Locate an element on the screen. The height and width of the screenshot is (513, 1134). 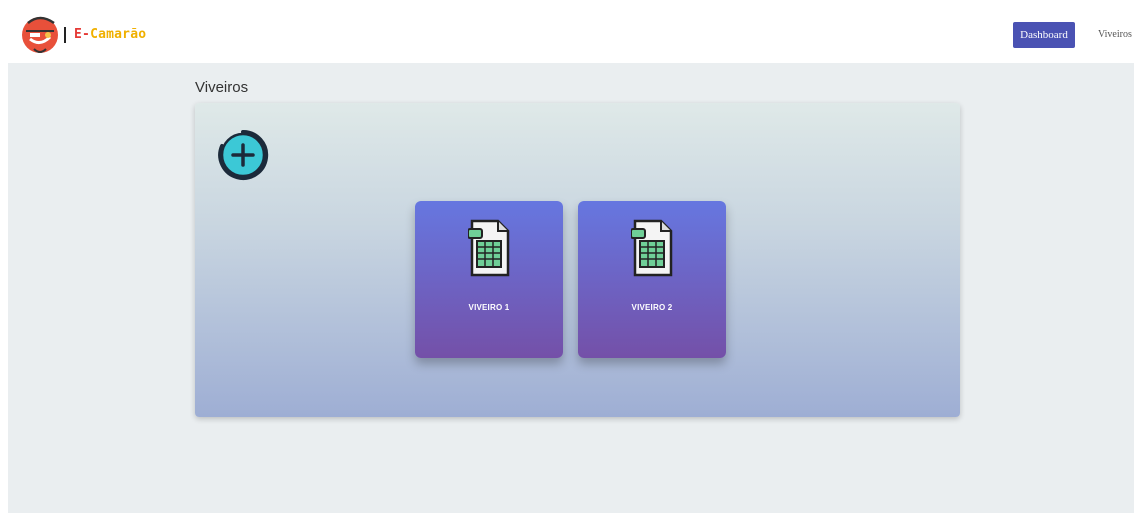
brand-name: E-Camarão is located at coordinates (110, 34).